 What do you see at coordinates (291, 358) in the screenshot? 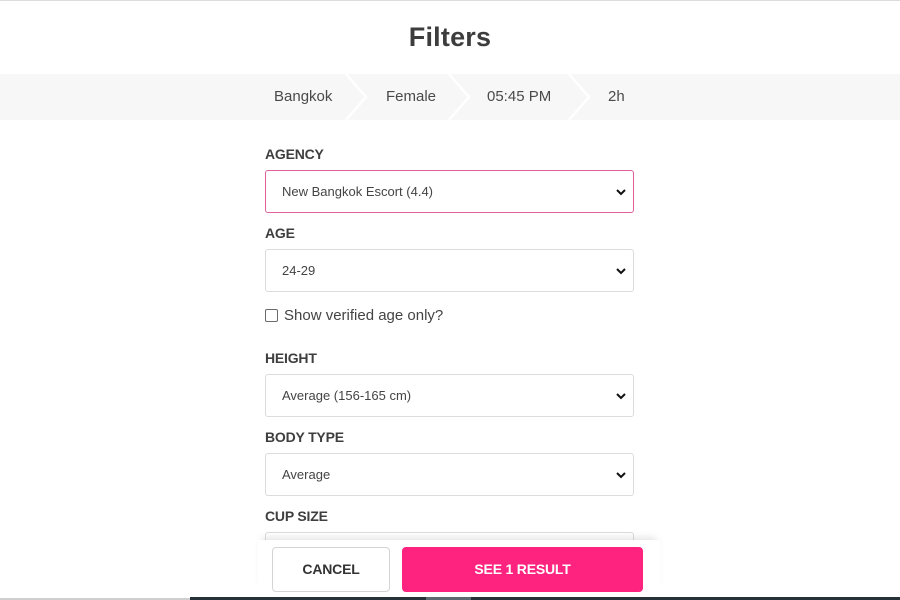
I see `height-label: HEIGHT` at bounding box center [291, 358].